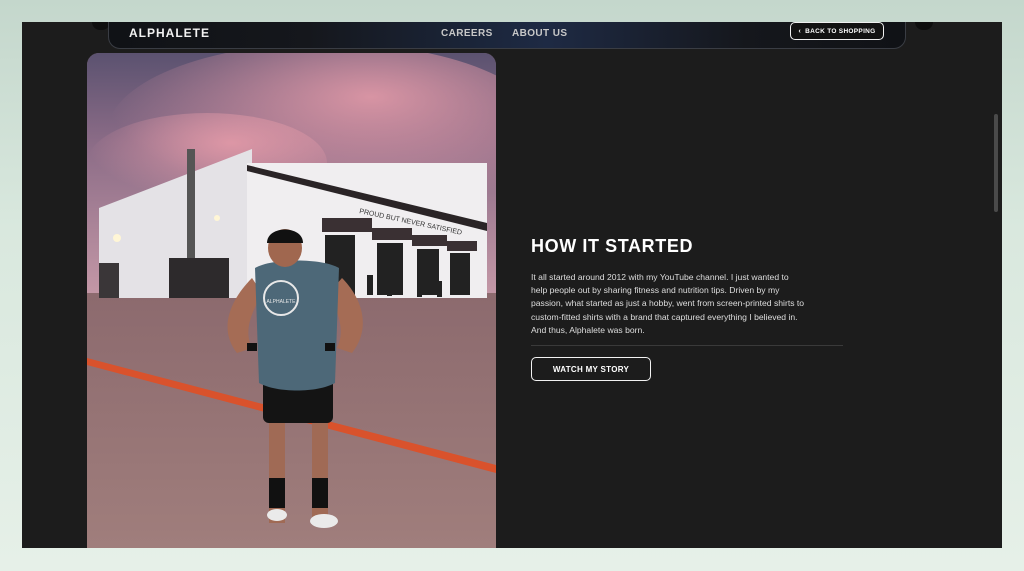 The width and height of the screenshot is (1024, 571). I want to click on nav-about-us-link: ABOUT US, so click(539, 33).